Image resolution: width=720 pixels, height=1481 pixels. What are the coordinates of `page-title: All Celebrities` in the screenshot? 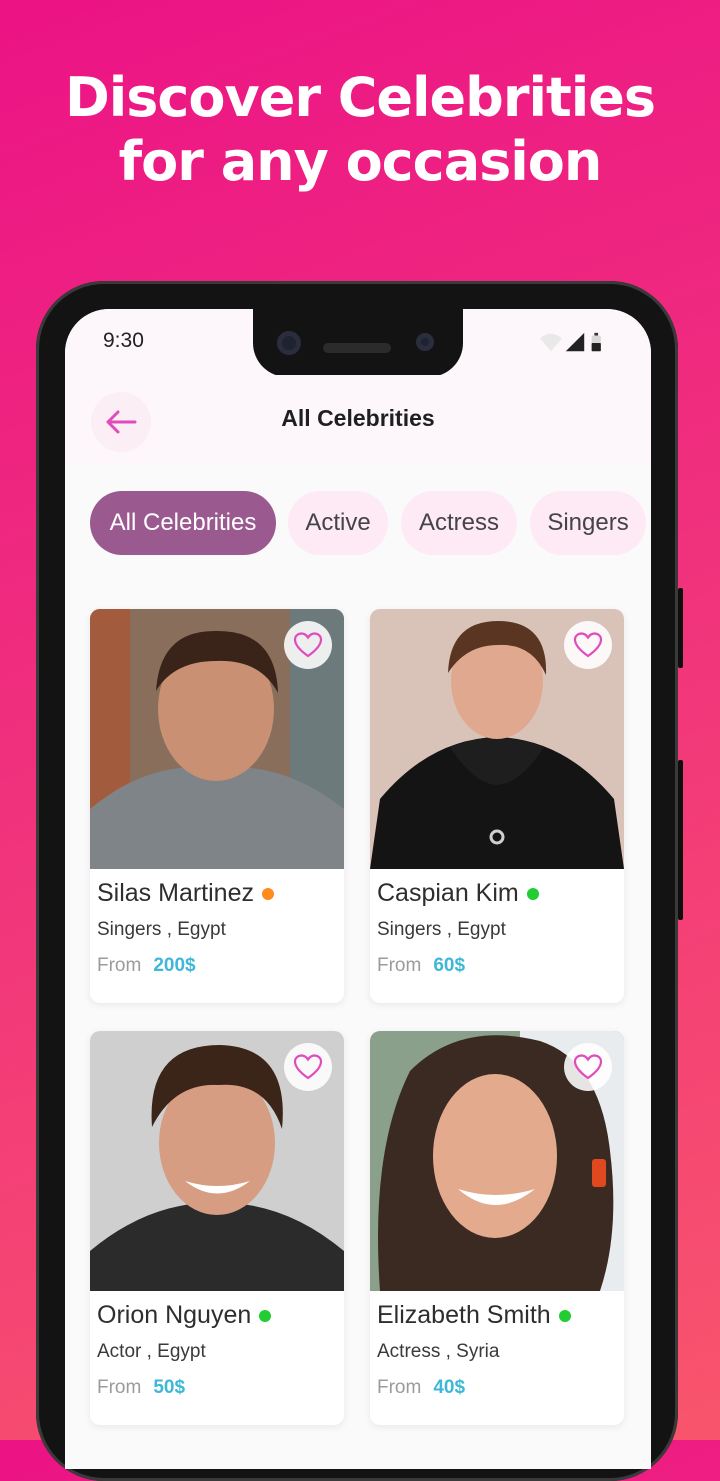 It's located at (358, 418).